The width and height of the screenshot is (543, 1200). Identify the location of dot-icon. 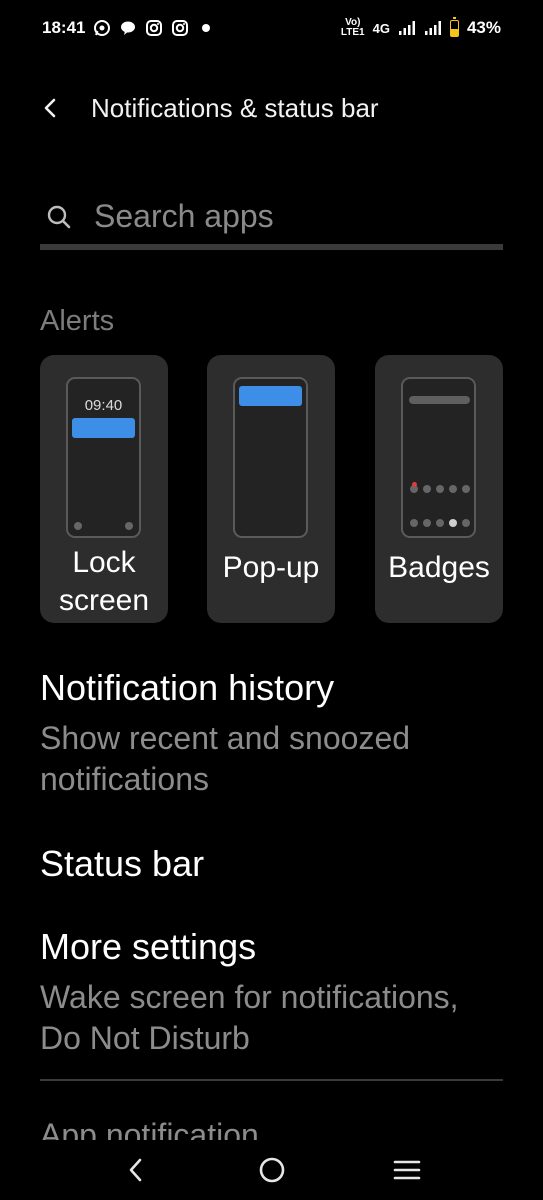
(206, 28).